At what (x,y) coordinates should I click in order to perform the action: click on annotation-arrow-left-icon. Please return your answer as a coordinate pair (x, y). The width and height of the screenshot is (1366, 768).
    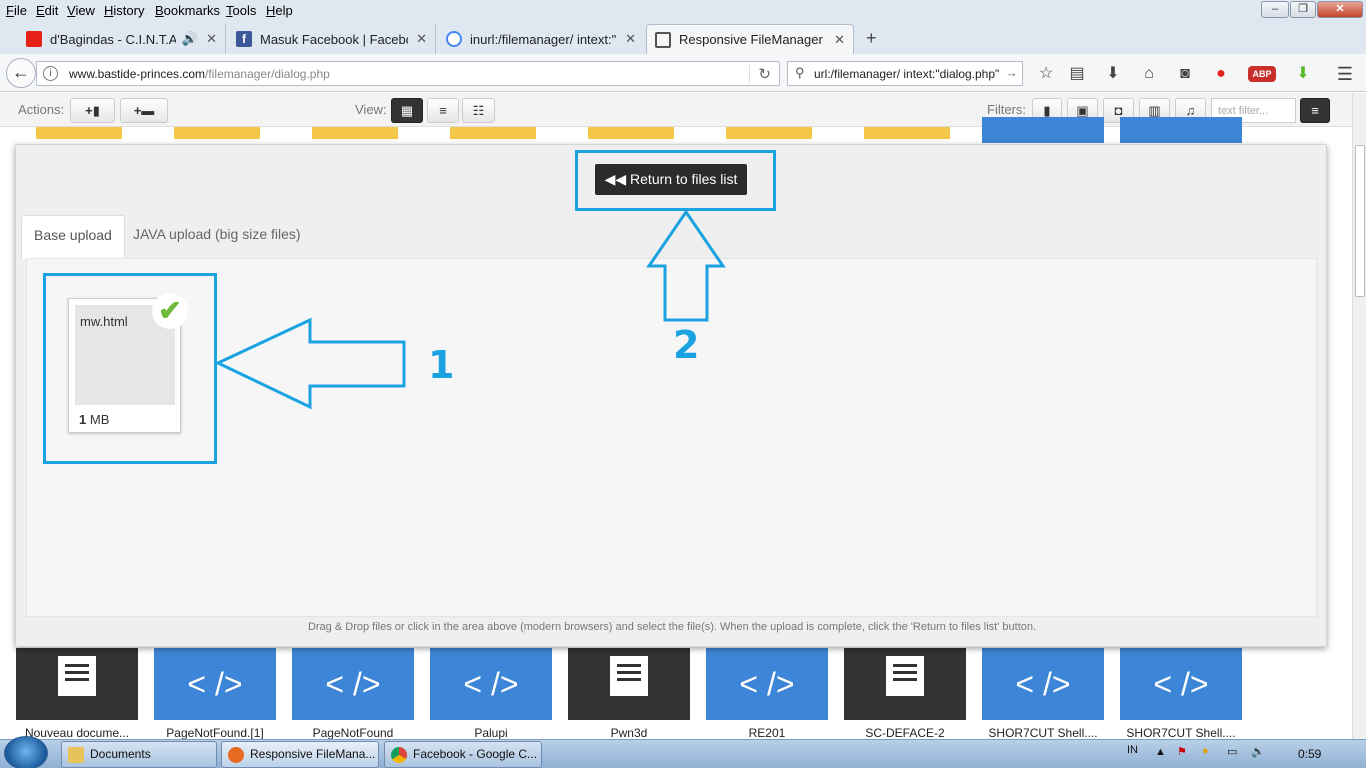
    Looking at the image, I should click on (310, 363).